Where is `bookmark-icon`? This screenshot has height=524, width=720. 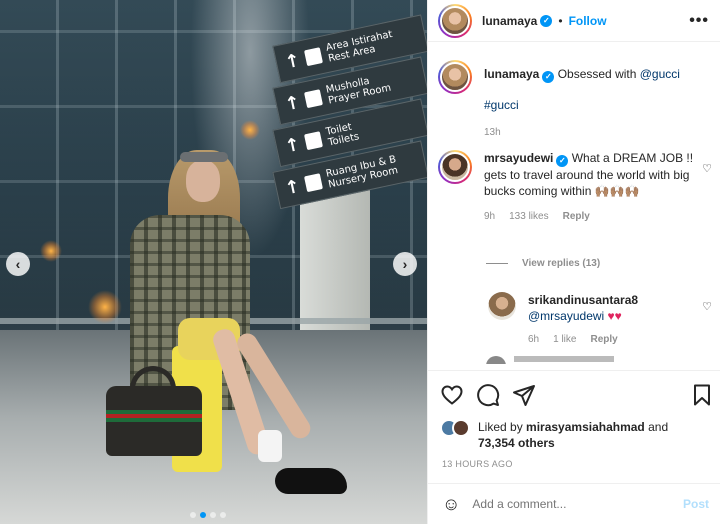 bookmark-icon is located at coordinates (702, 395).